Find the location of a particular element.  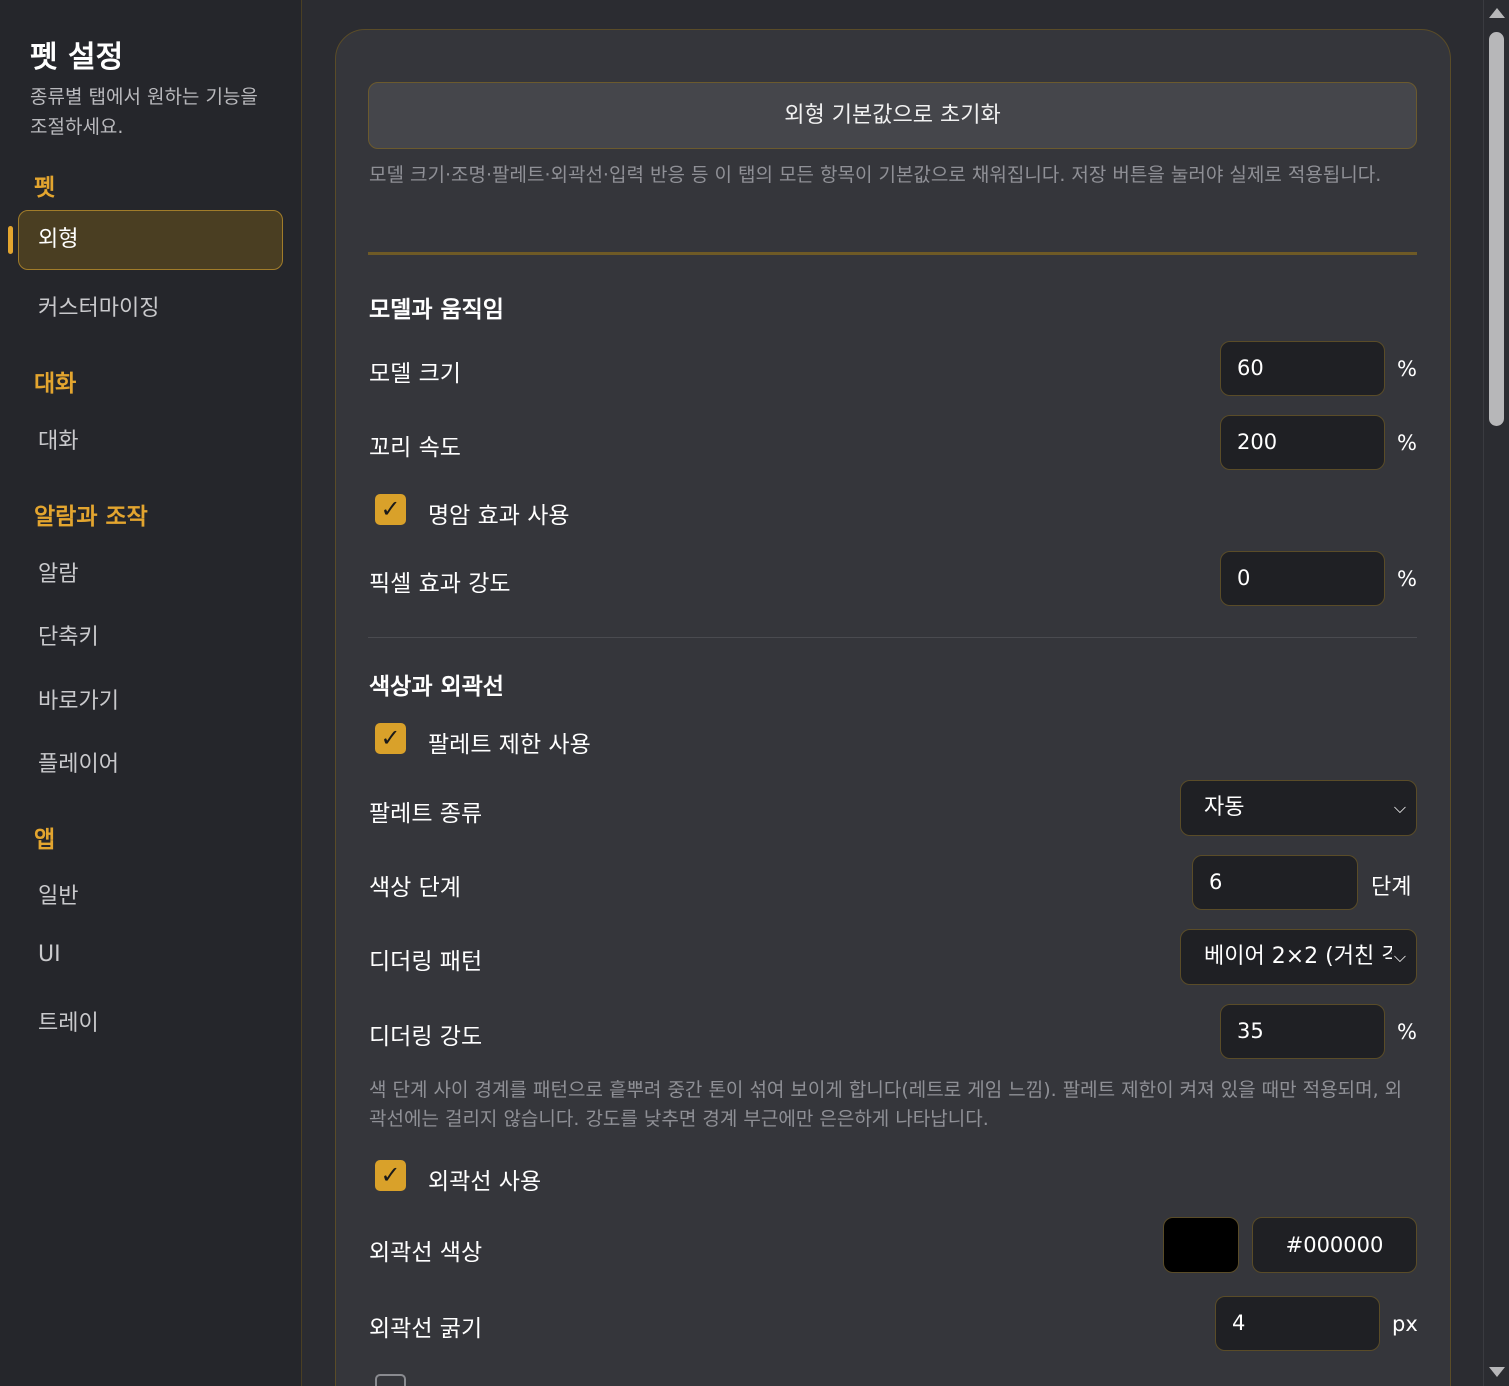

palette-type-select: 자동 ⌵ is located at coordinates (1298, 808).